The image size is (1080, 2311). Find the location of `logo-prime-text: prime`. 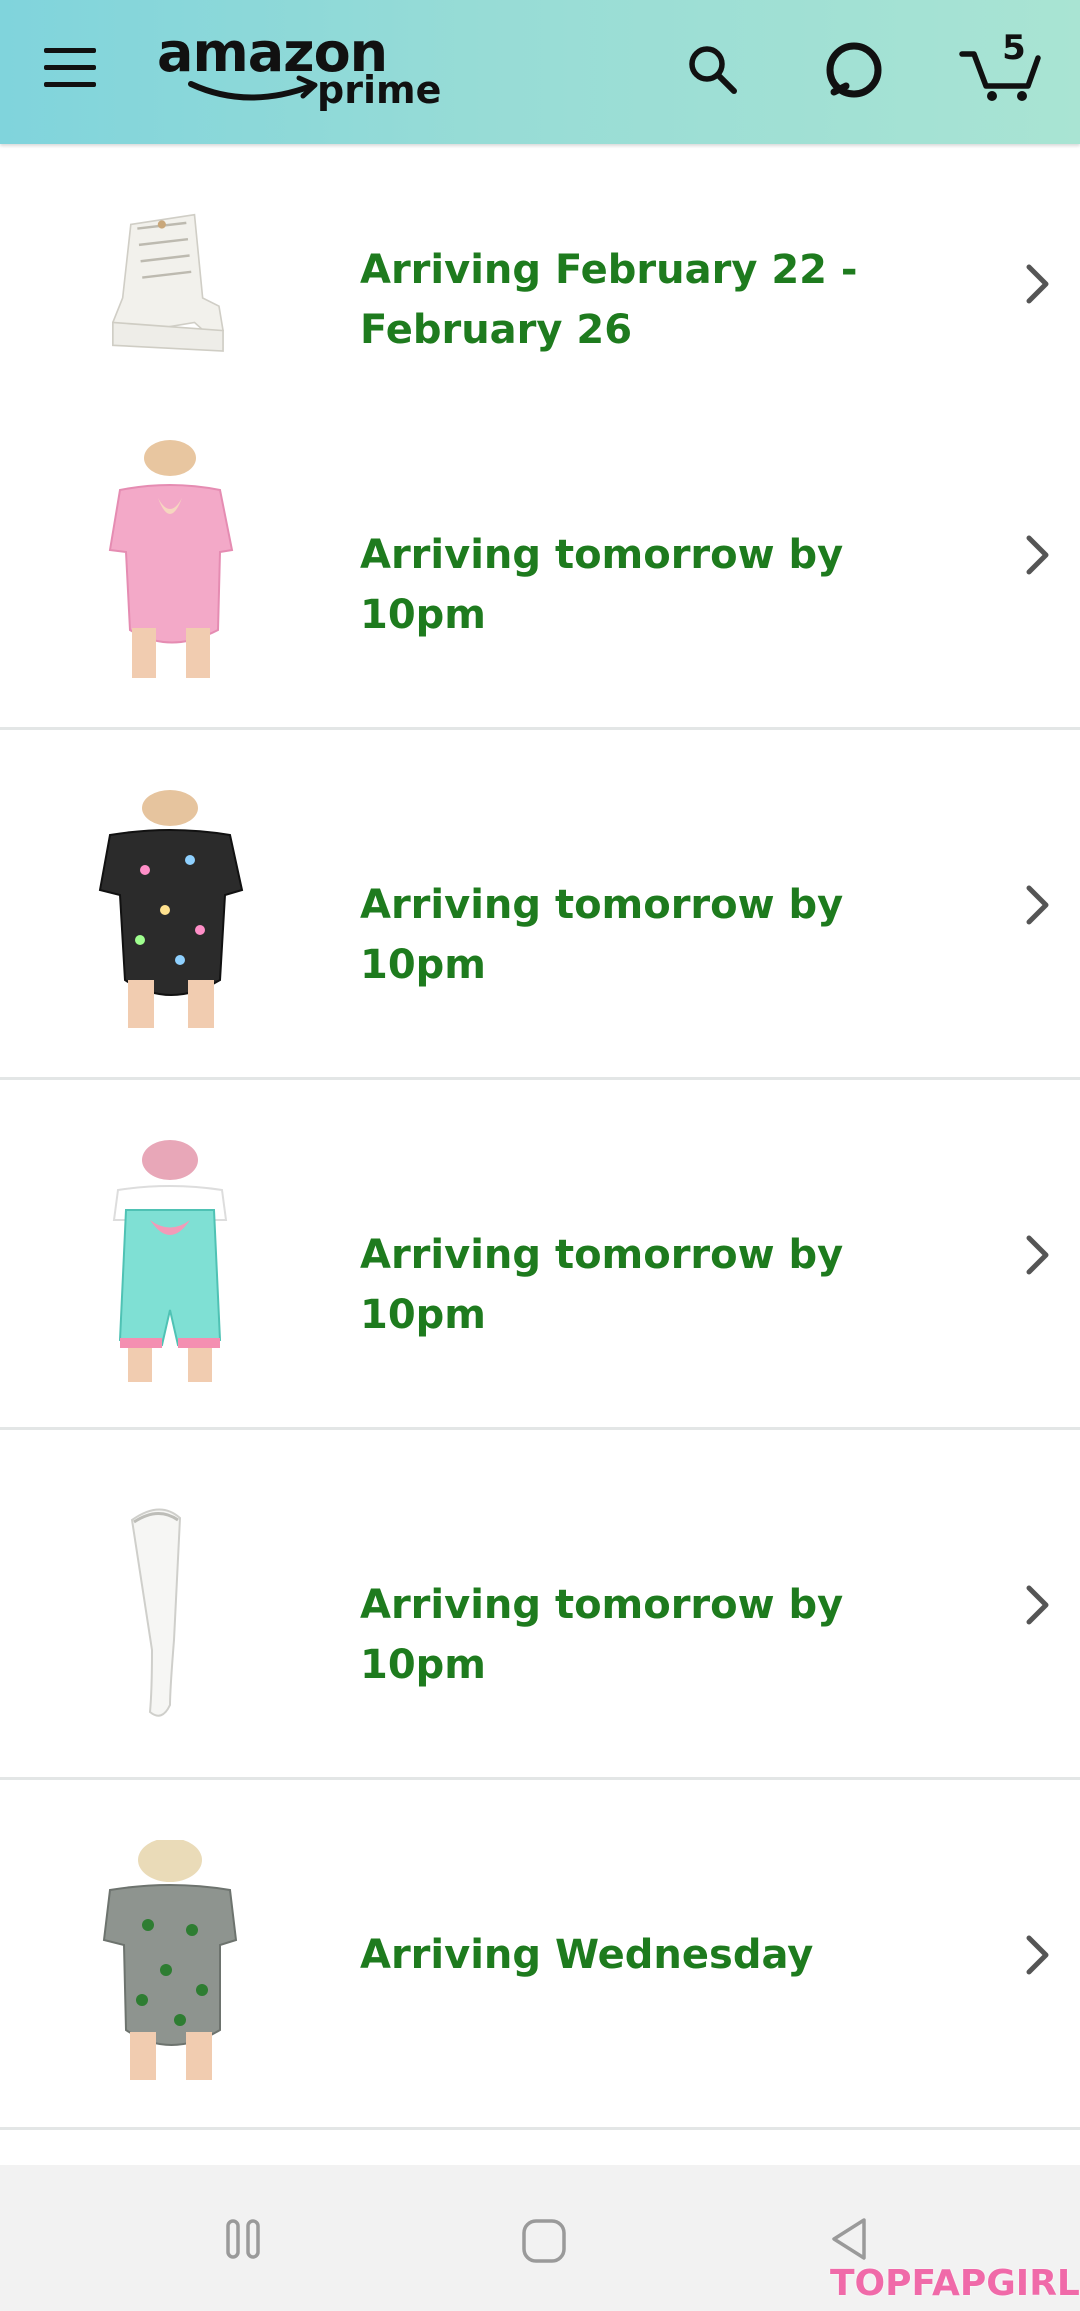

logo-prime-text: prime is located at coordinates (379, 90).